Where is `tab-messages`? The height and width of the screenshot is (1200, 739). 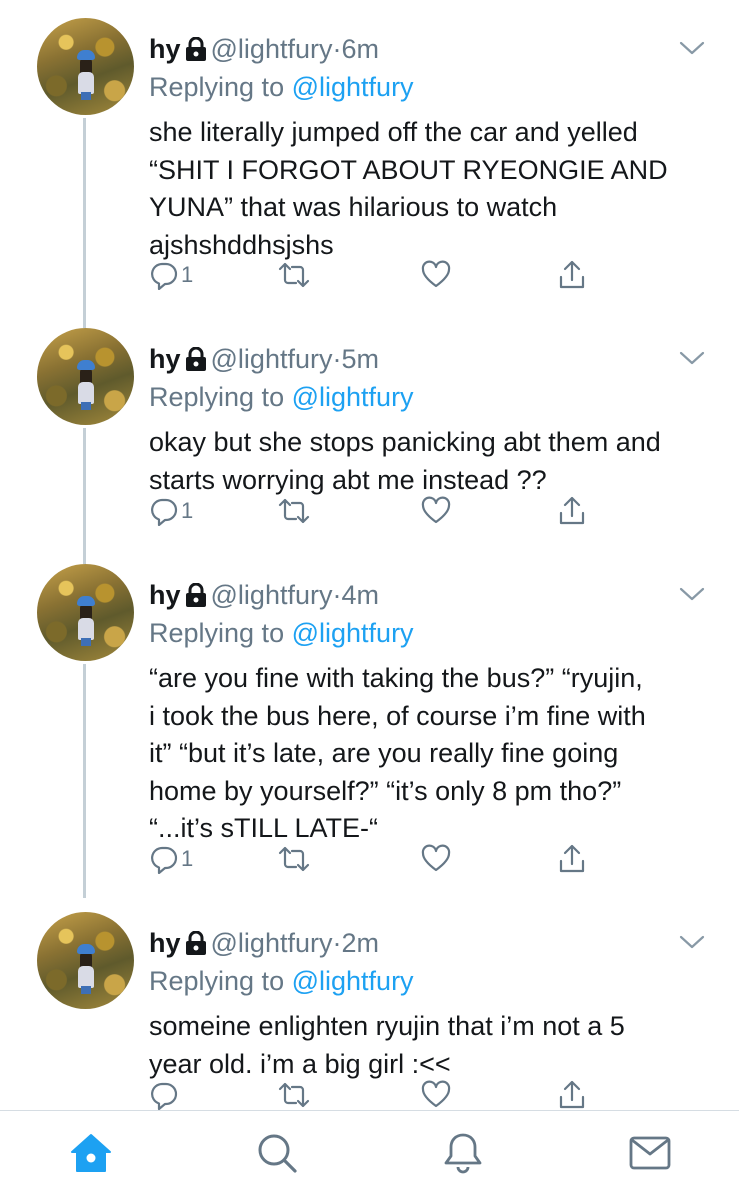
tab-messages is located at coordinates (650, 1155).